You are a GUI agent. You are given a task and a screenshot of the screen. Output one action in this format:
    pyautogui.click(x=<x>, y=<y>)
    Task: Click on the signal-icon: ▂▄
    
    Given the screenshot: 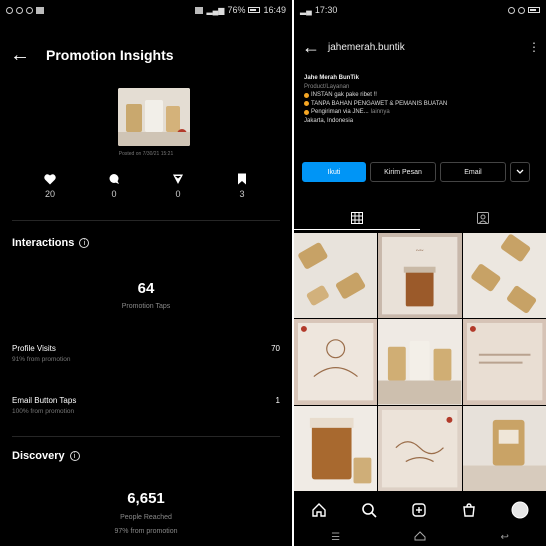 What is the action you would take?
    pyautogui.click(x=306, y=10)
    